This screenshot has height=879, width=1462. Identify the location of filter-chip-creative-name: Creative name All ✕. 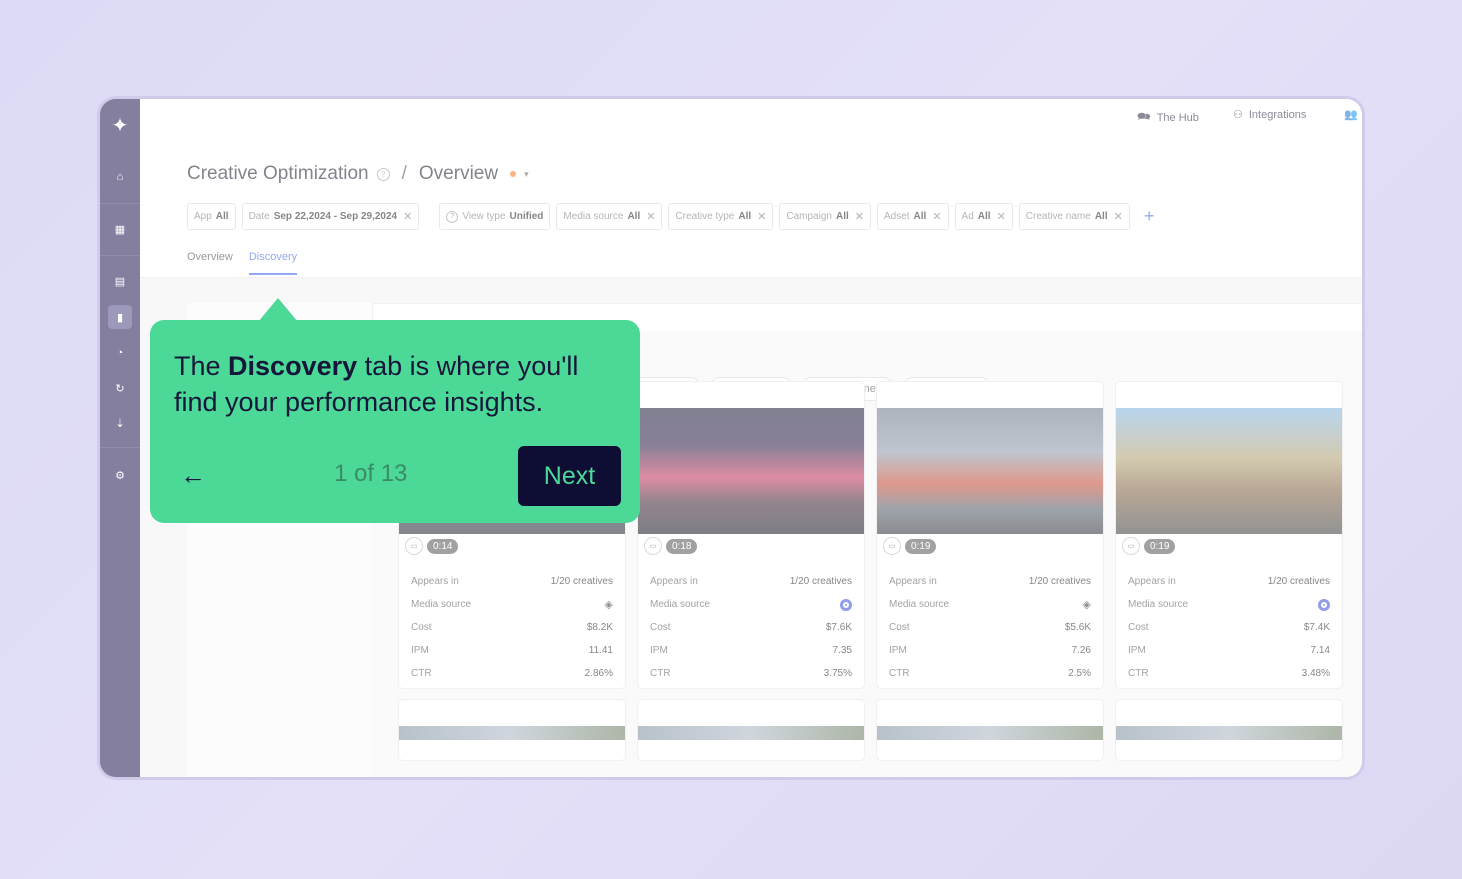
(1074, 216).